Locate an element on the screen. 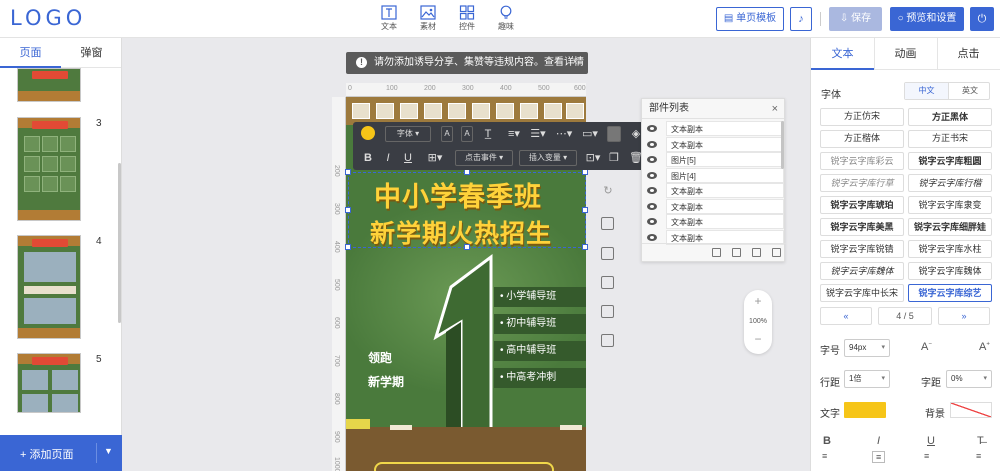 The width and height of the screenshot is (1000, 471). copy-page-icon is located at coordinates (607, 253).